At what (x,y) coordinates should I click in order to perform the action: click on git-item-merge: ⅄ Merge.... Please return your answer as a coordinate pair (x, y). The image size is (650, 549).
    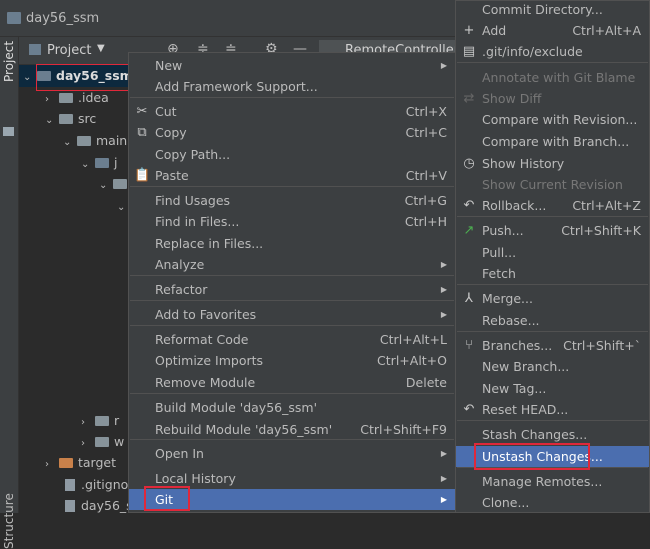
    Looking at the image, I should click on (552, 298).